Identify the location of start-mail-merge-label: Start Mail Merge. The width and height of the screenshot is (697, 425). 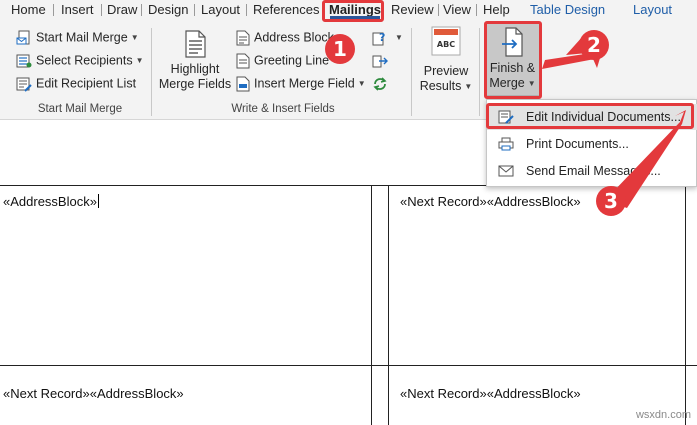
(82, 37).